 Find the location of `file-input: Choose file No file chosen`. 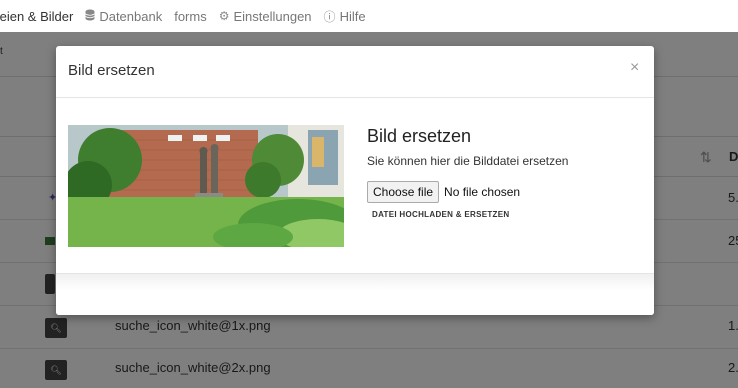

file-input: Choose file No file chosen is located at coordinates (443, 192).